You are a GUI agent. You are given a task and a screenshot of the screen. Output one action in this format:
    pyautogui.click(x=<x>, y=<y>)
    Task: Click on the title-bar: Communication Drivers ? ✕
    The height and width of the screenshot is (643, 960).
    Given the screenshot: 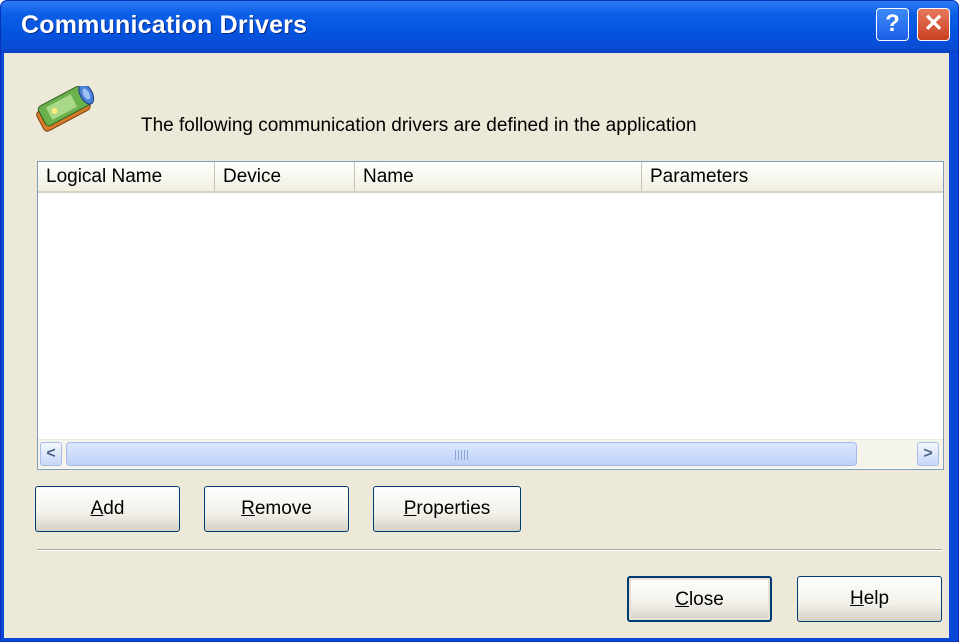 What is the action you would take?
    pyautogui.click(x=479, y=27)
    